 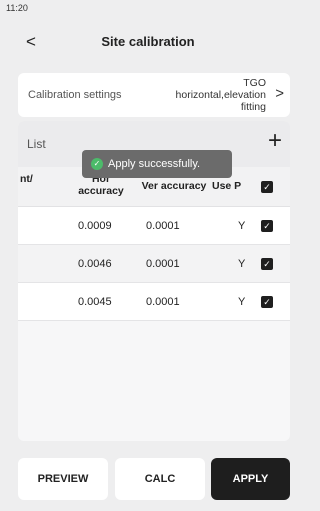 I want to click on table-row: 0.0009 0.0001 Y ✓, so click(x=154, y=226).